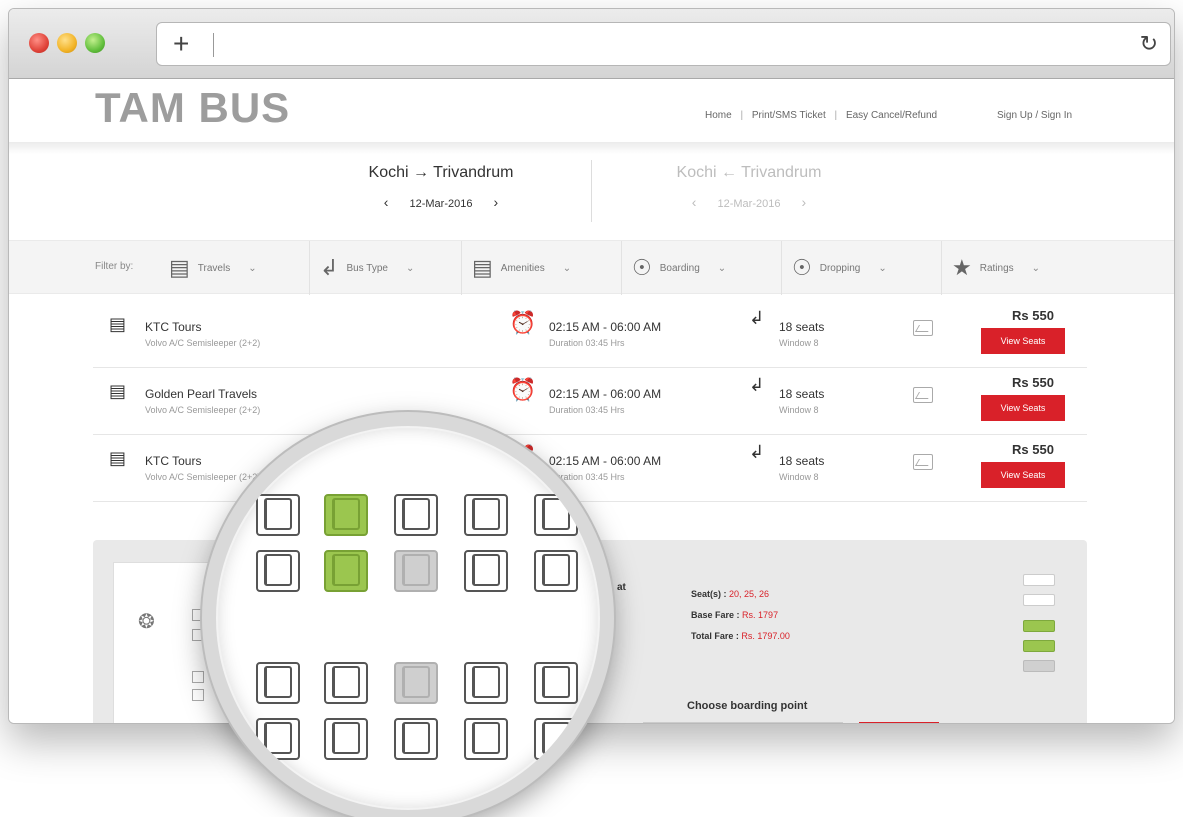 The image size is (1183, 817). Describe the element at coordinates (673, 268) in the screenshot. I see `filter-boarding: ☉ Boarding ⌄` at that location.